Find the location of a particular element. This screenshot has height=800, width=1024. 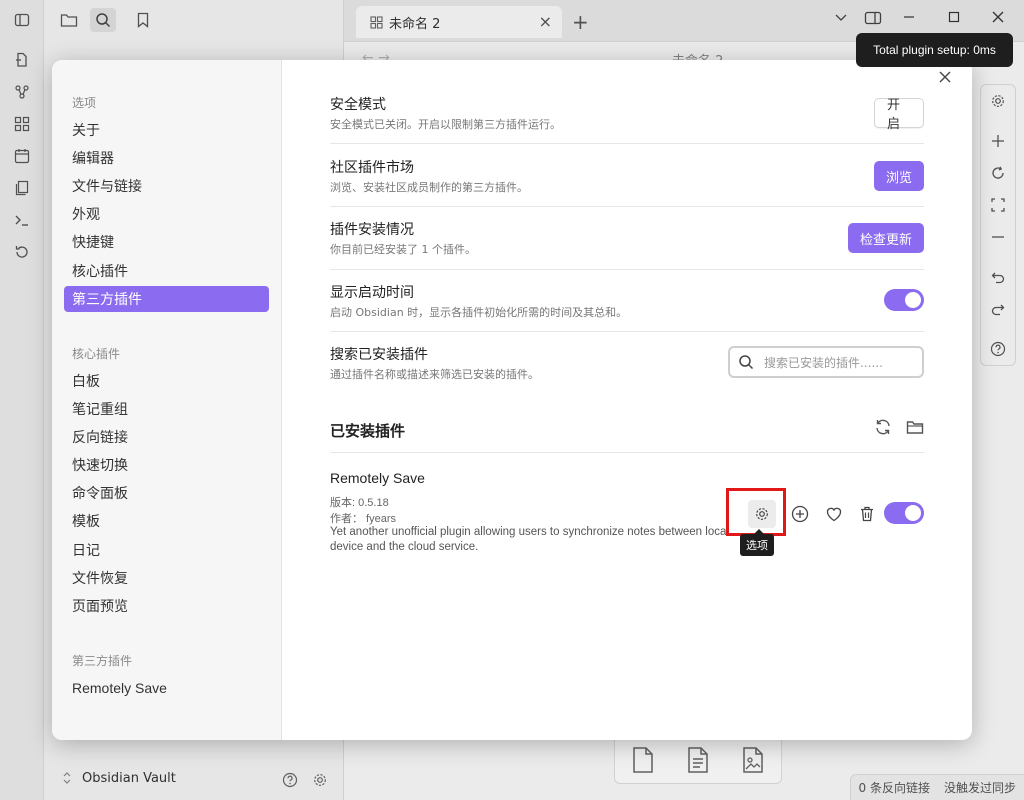

options-tooltip: 选项 is located at coordinates (757, 542).